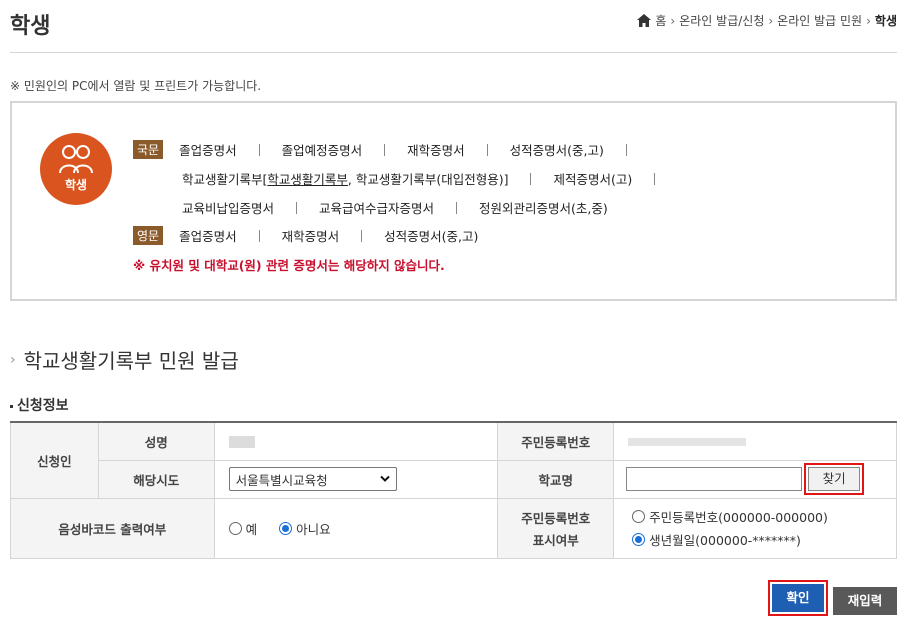  What do you see at coordinates (322, 149) in the screenshot?
I see `cert-expected-graduation: 졸업예정증명서` at bounding box center [322, 149].